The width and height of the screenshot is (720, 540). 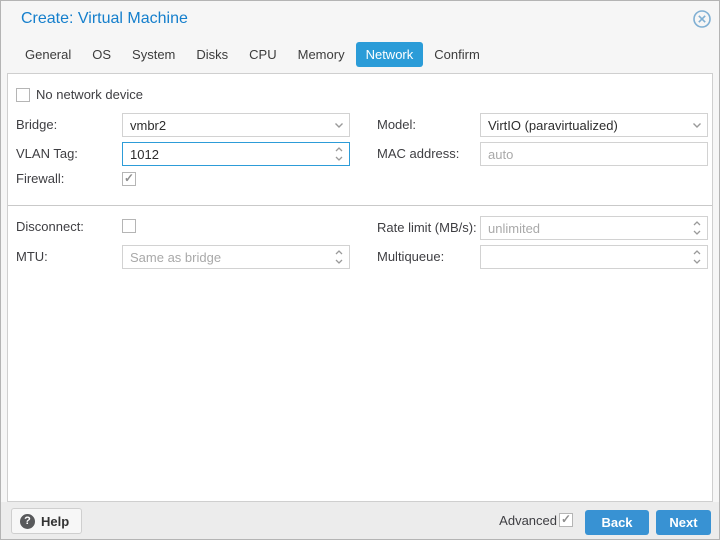 I want to click on vlan-tag-spinner: 1012, so click(x=236, y=154).